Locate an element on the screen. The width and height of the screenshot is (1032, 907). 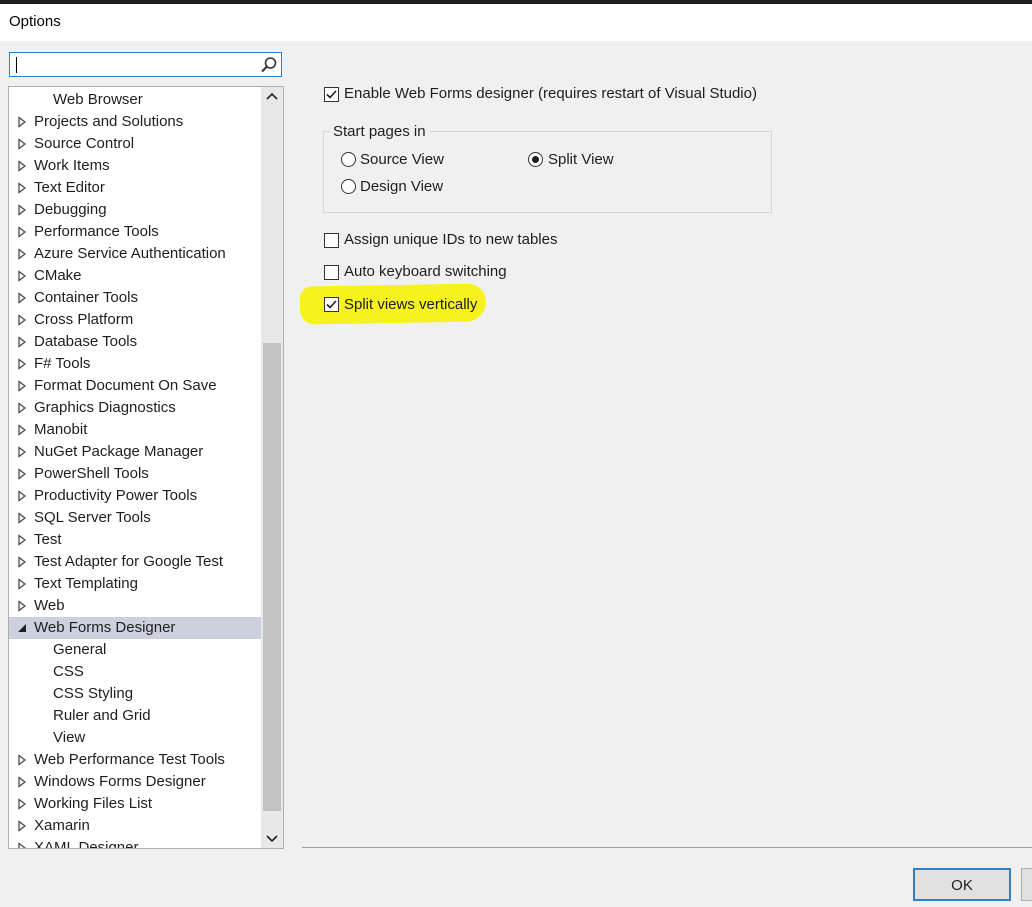
tree-item: Debugging is located at coordinates (135, 210).